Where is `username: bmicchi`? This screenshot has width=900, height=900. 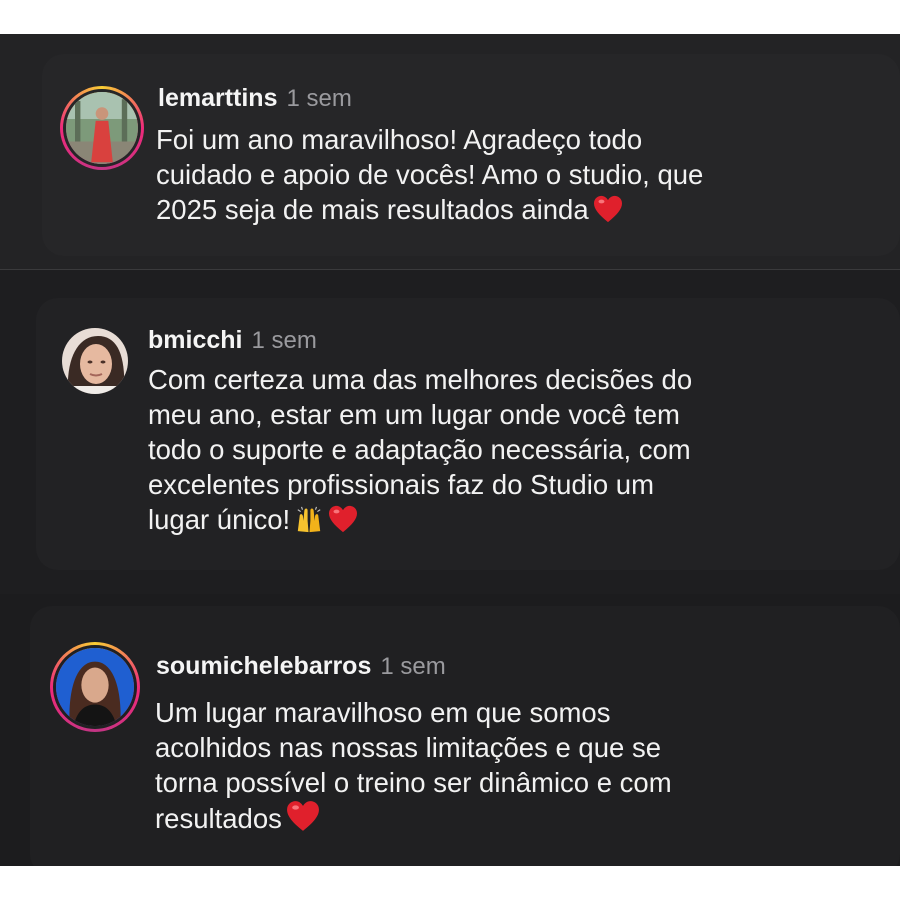 username: bmicchi is located at coordinates (195, 340).